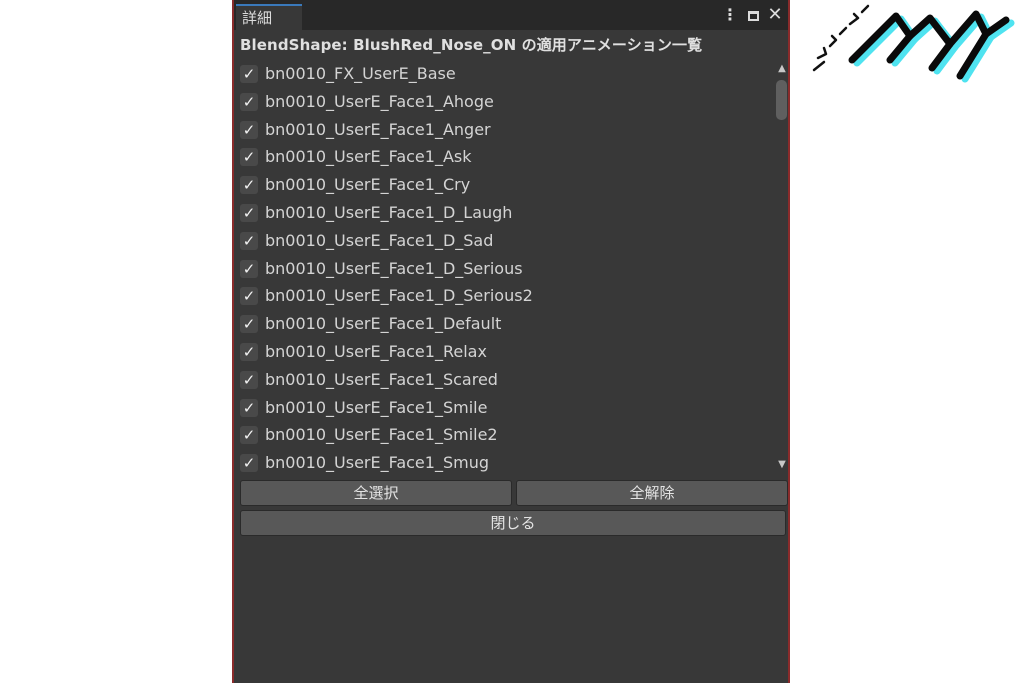  Describe the element at coordinates (368, 157) in the screenshot. I see `list-item-label: bn0010_UserE_Face1_Ask` at that location.